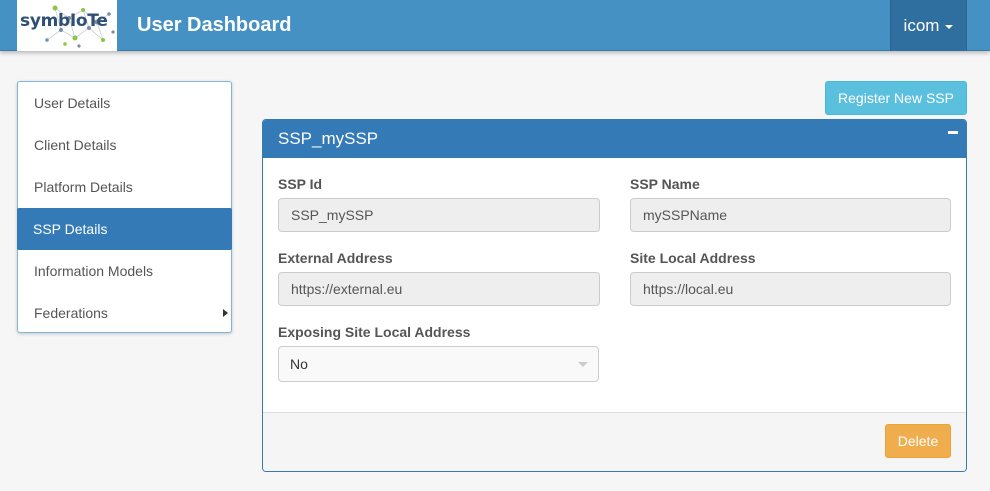 Image resolution: width=990 pixels, height=491 pixels. I want to click on delete-button: Delete, so click(918, 441).